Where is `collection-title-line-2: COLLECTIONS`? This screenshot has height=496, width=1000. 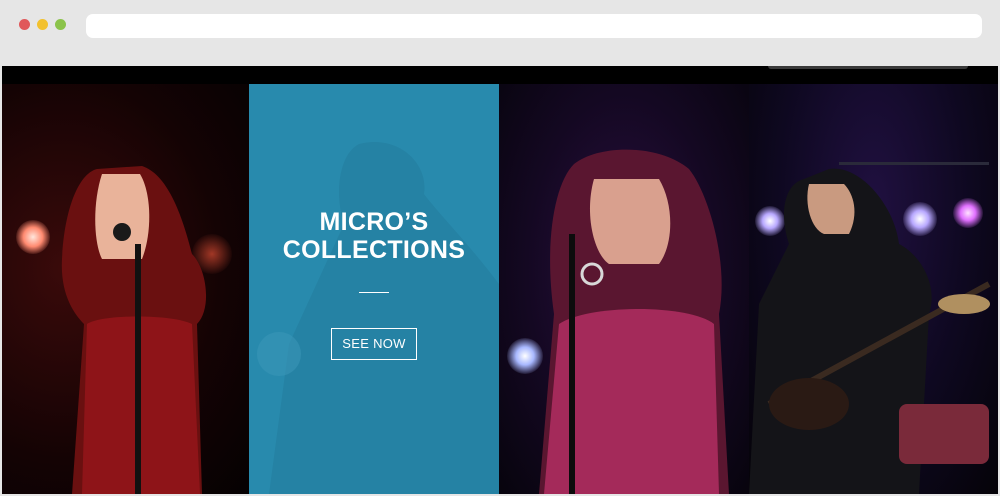
collection-title-line-2: COLLECTIONS is located at coordinates (374, 250).